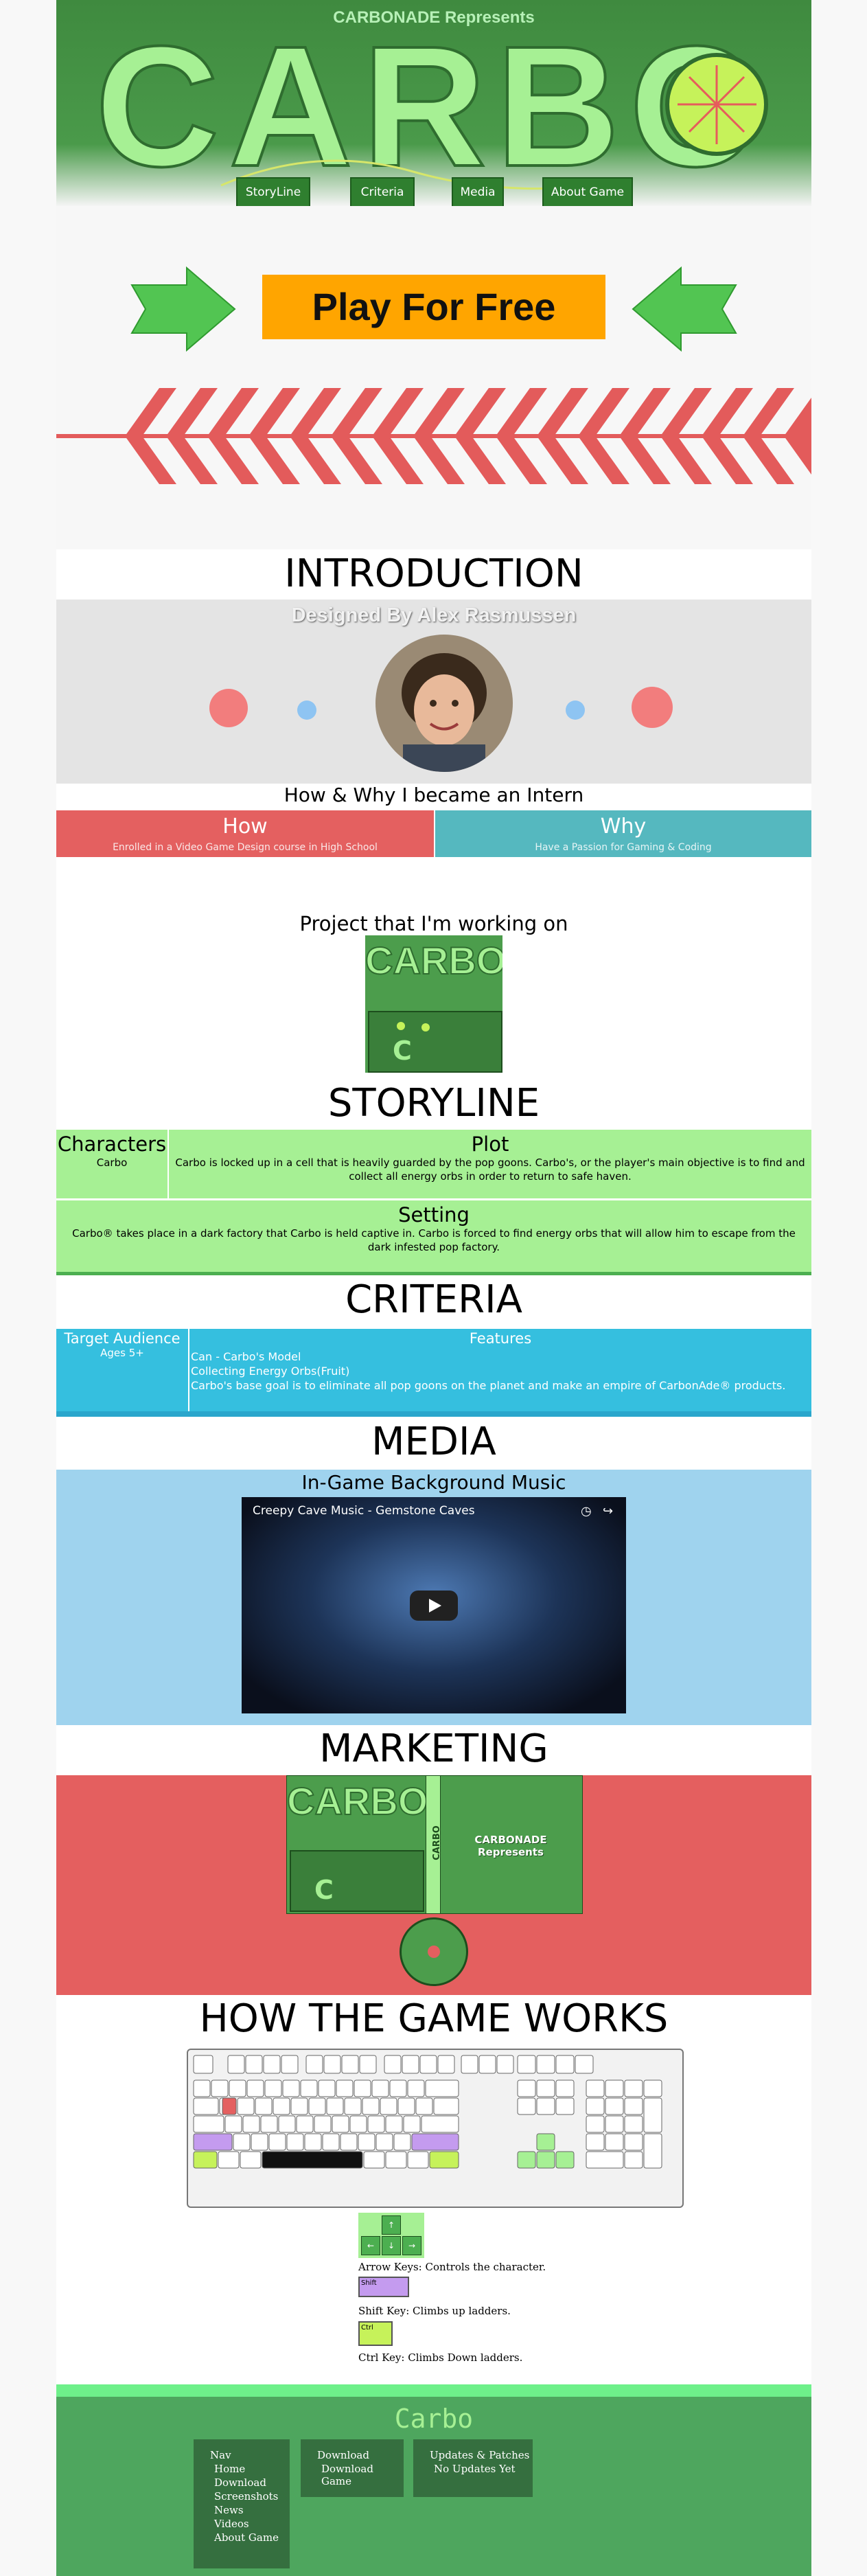 This screenshot has width=867, height=2576. What do you see at coordinates (433, 375) in the screenshot?
I see `arrows-decoration-icon` at bounding box center [433, 375].